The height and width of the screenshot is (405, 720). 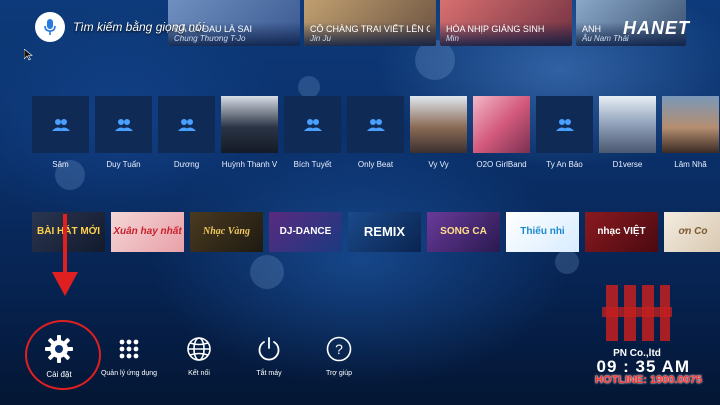 I want to click on network-label: Kết nối, so click(x=199, y=373).